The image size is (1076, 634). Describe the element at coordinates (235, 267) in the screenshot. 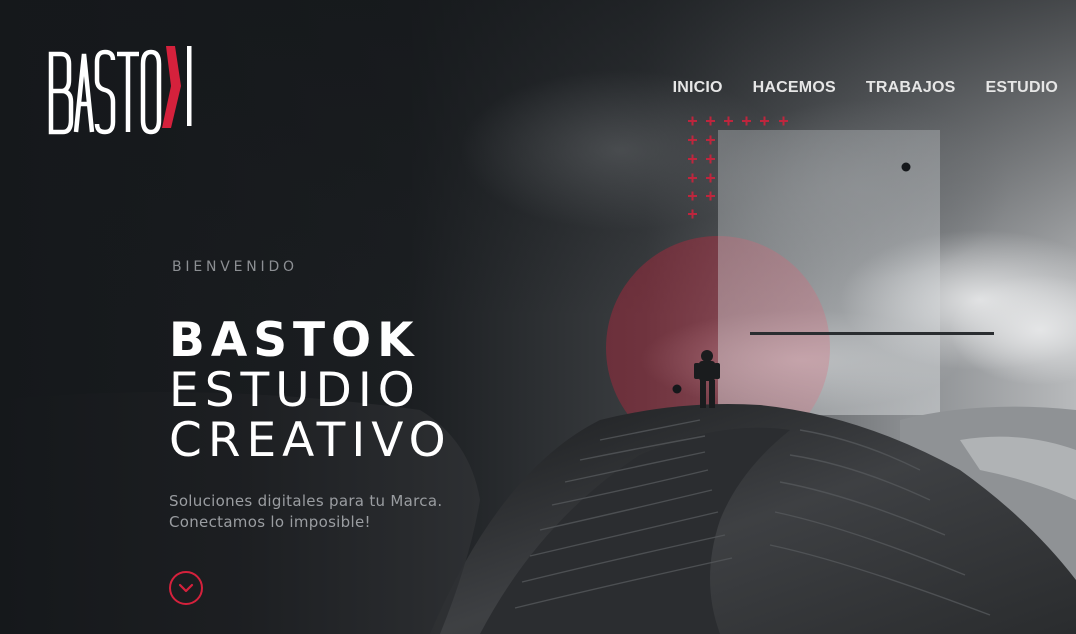

I see `hero-eyebrow: BIENVENIDO` at that location.